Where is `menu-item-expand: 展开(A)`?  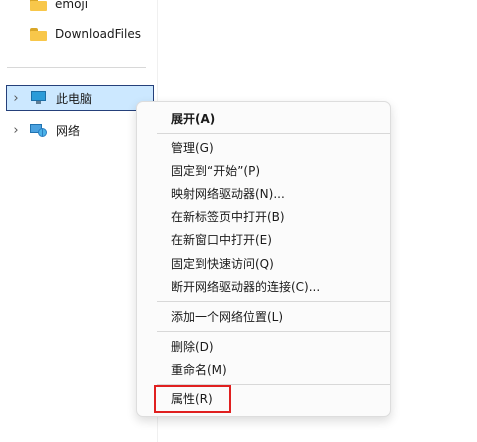
menu-item-expand: 展开(A) is located at coordinates (276, 119).